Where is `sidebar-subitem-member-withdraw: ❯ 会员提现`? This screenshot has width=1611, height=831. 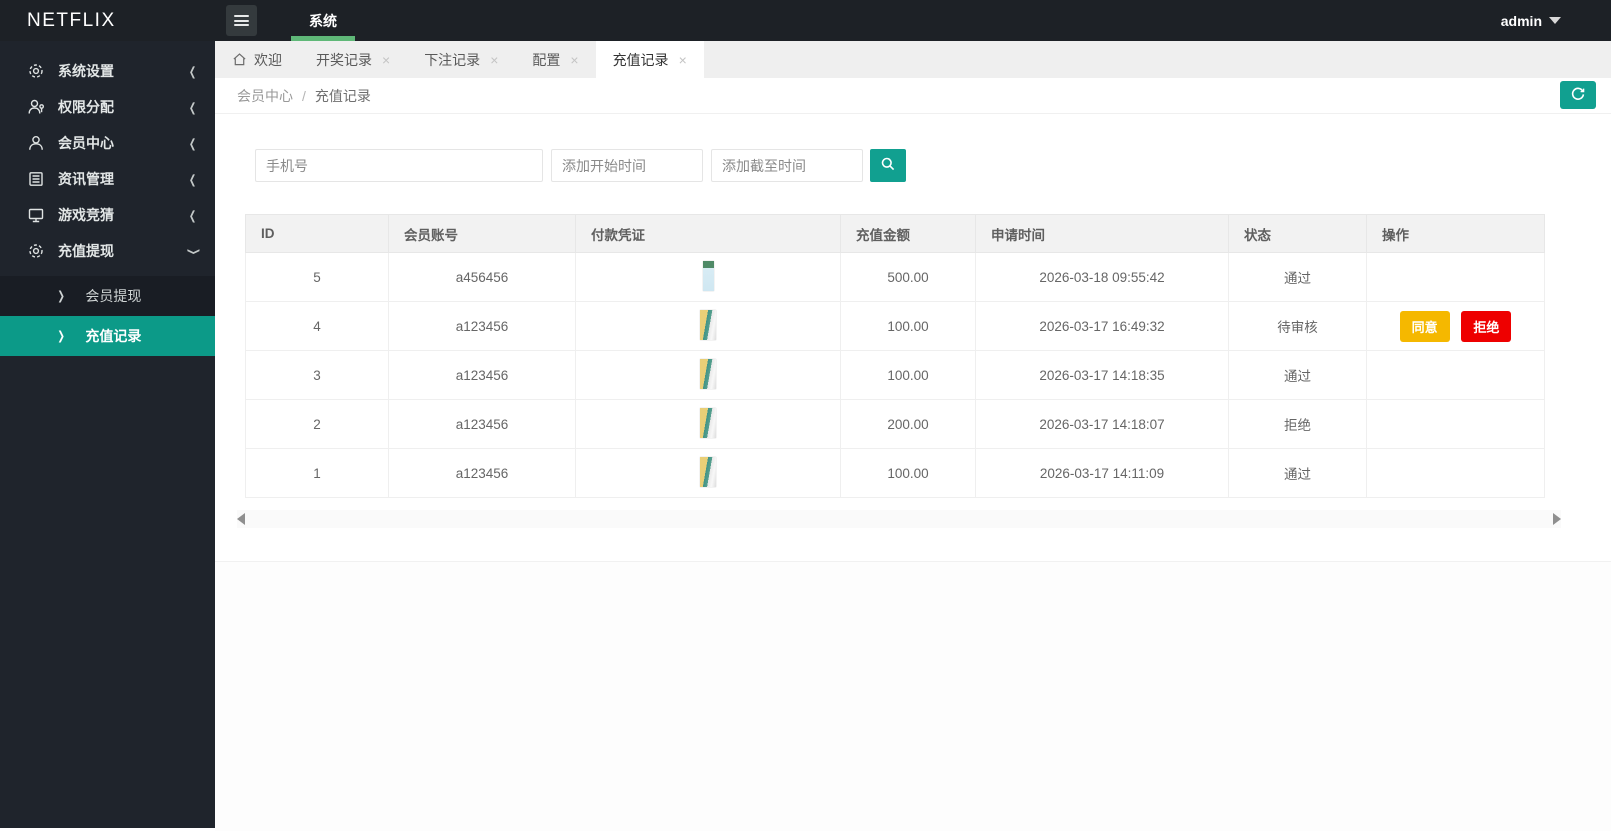
sidebar-subitem-member-withdraw: ❯ 会员提现 is located at coordinates (107, 296).